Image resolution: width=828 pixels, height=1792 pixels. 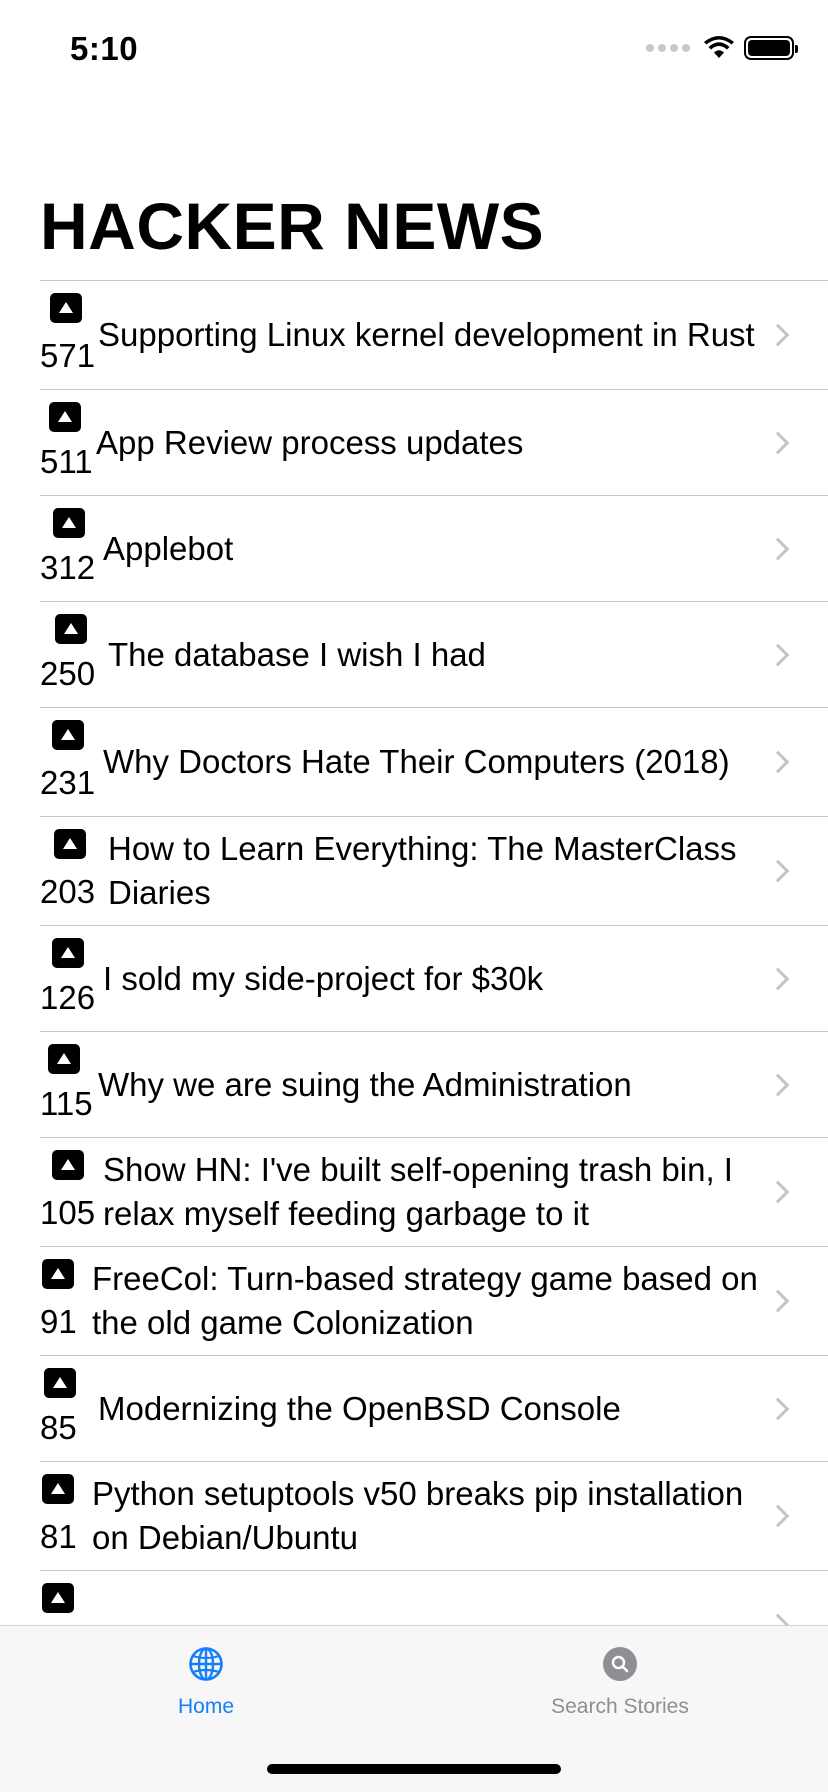 I want to click on score-column: 91, so click(x=66, y=1301).